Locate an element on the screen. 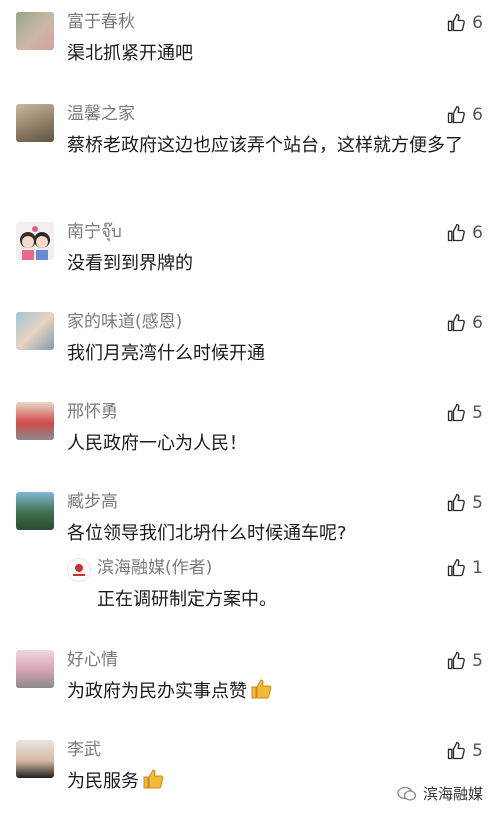  comment-username: 李武 is located at coordinates (84, 750).